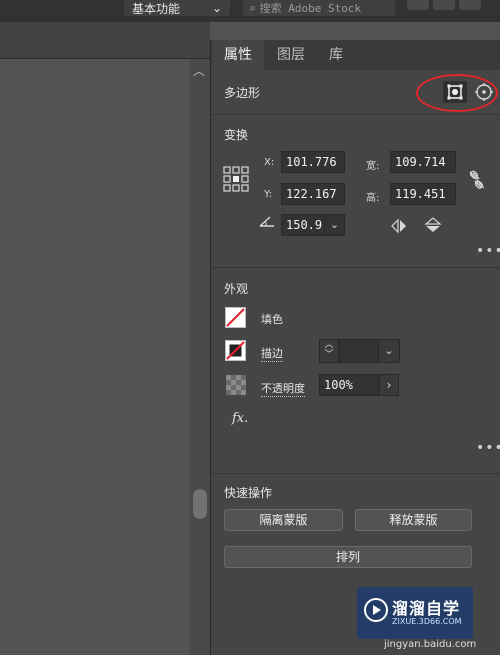 The height and width of the screenshot is (655, 500). Describe the element at coordinates (430, 644) in the screenshot. I see `watermark-url: jingyan.baidu.com` at that location.